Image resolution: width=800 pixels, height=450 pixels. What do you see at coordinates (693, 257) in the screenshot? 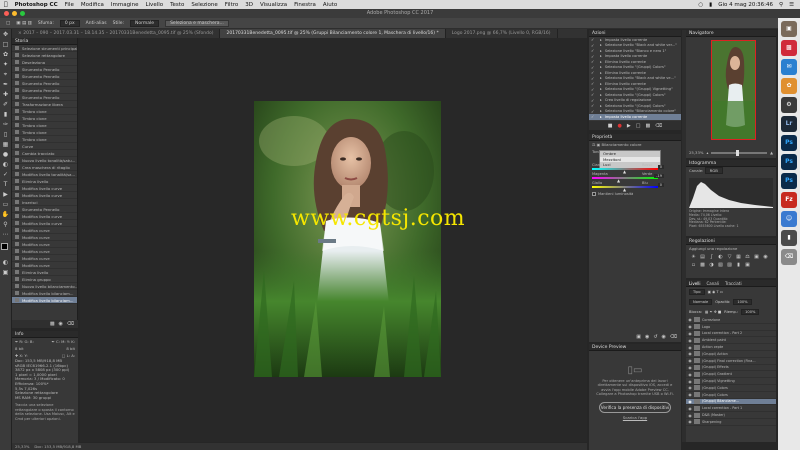
I see `brightness-icon: ☀` at bounding box center [693, 257].